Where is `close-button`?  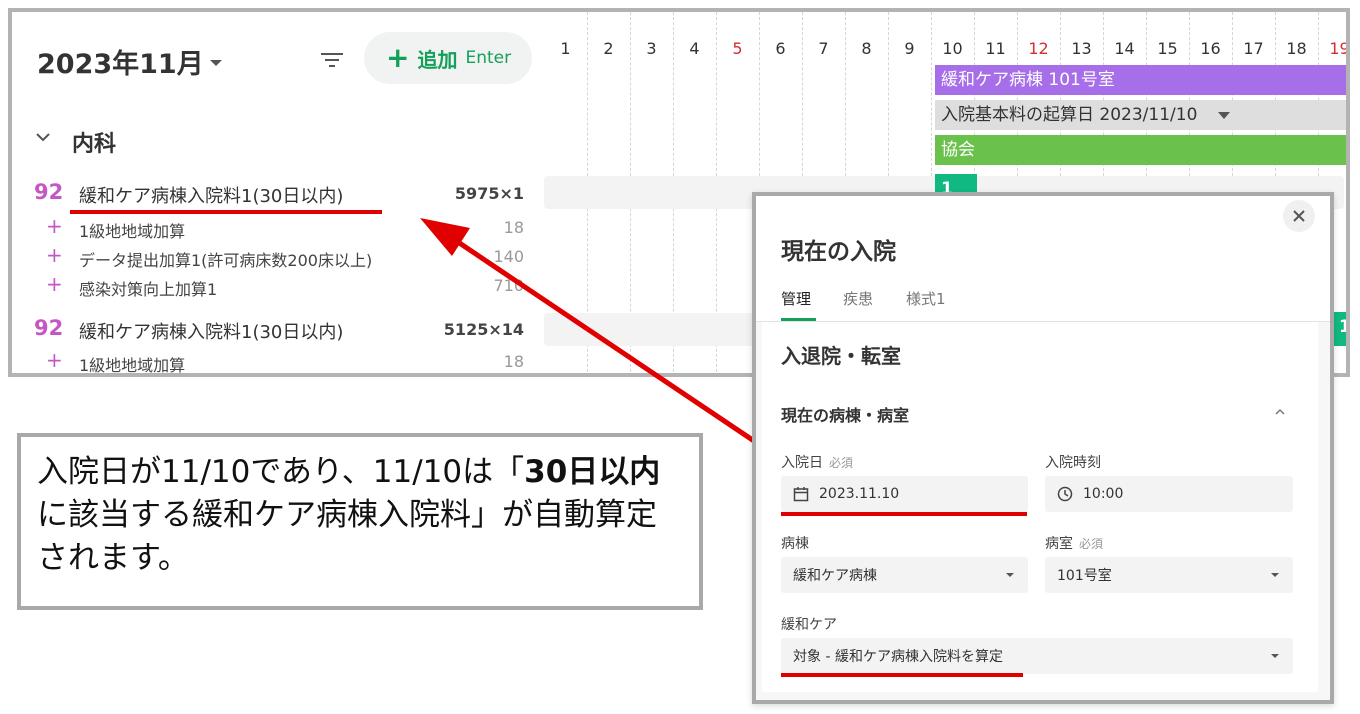
close-button is located at coordinates (1299, 216).